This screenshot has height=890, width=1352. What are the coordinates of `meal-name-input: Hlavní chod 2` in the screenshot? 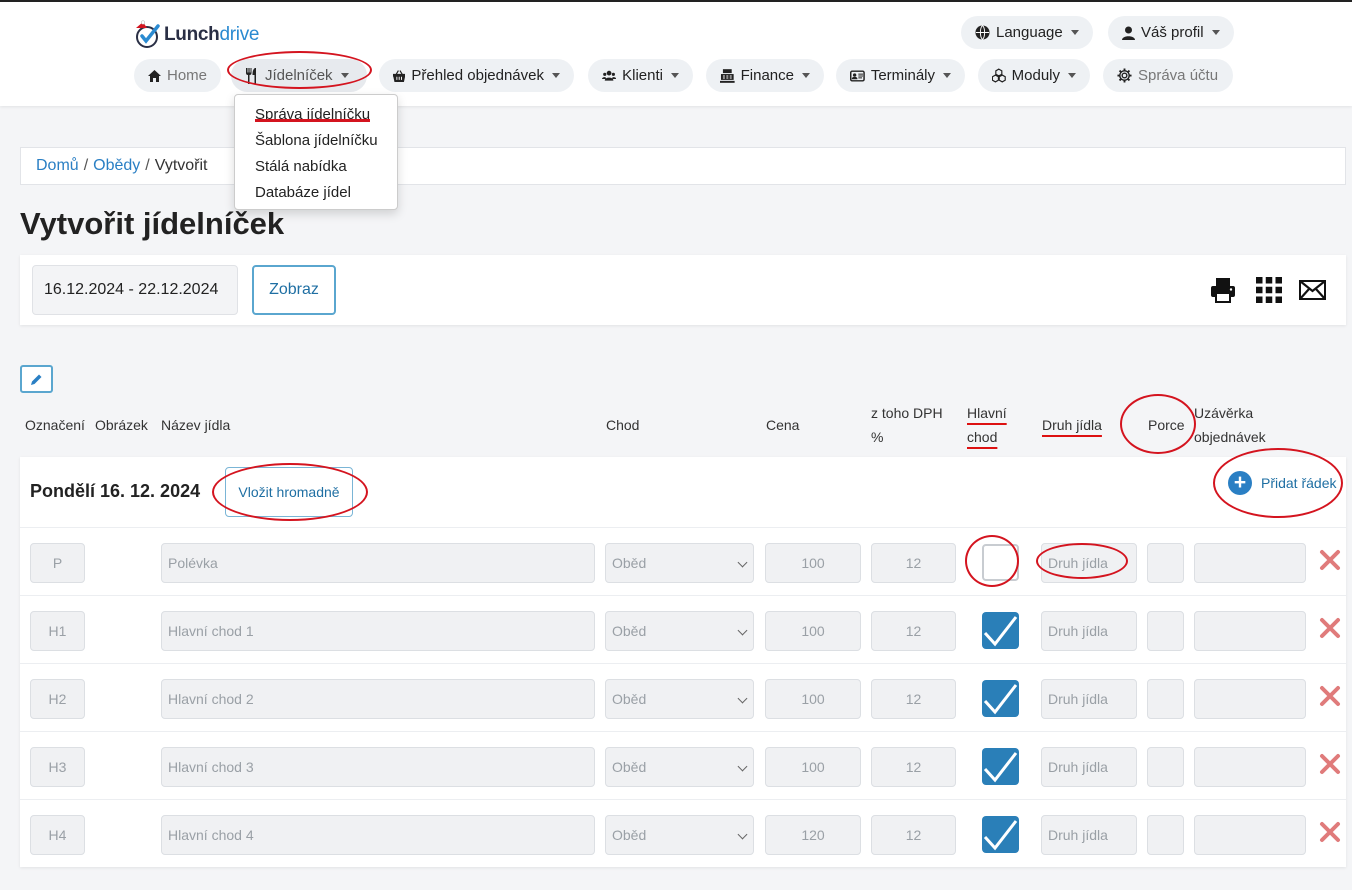 It's located at (378, 699).